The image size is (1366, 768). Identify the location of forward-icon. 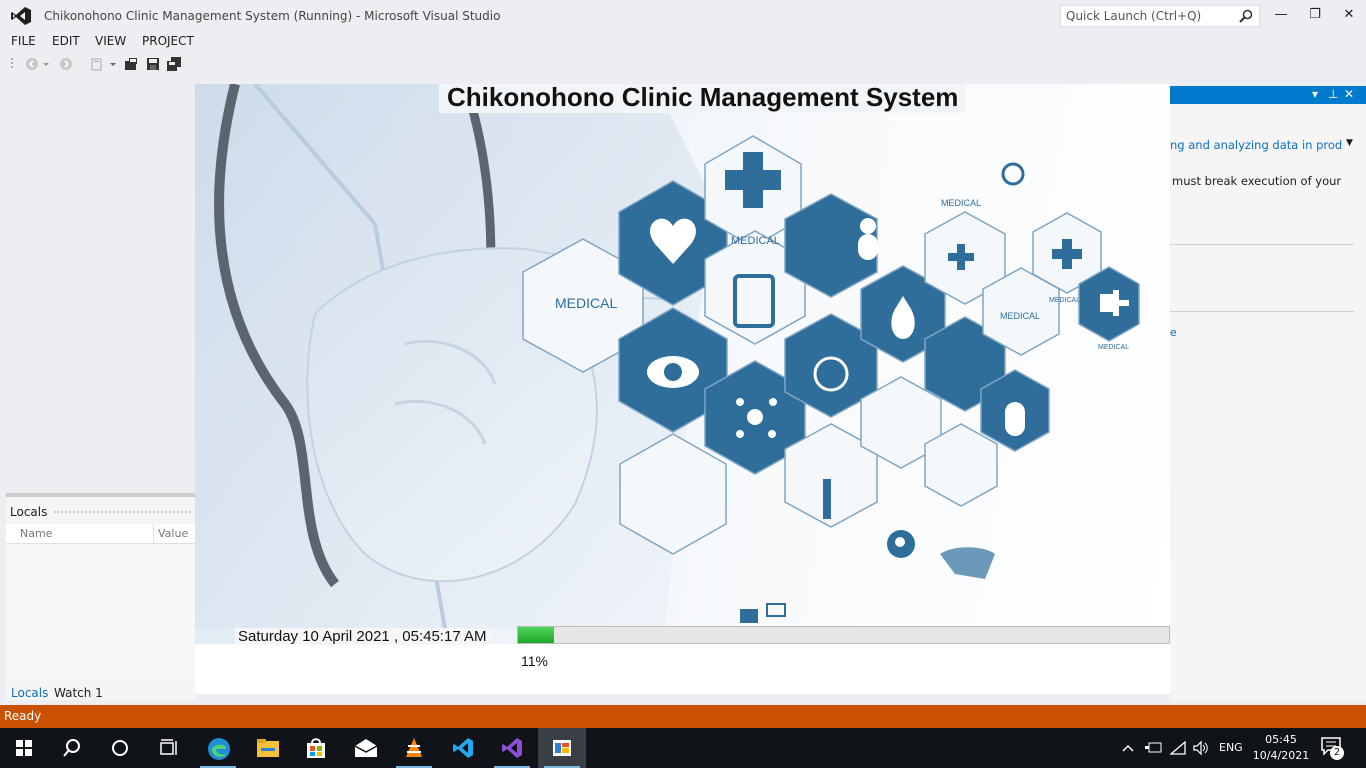
(66, 64).